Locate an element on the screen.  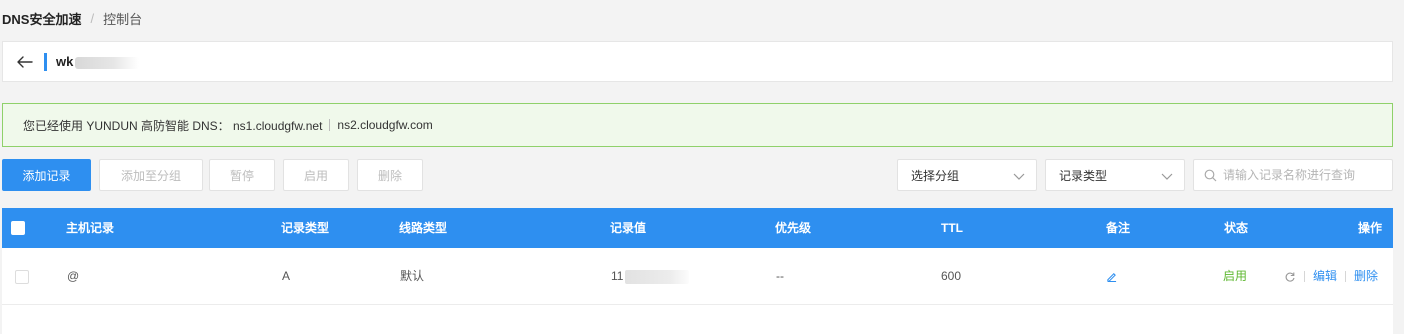
edit-link: 编辑 is located at coordinates (1325, 276).